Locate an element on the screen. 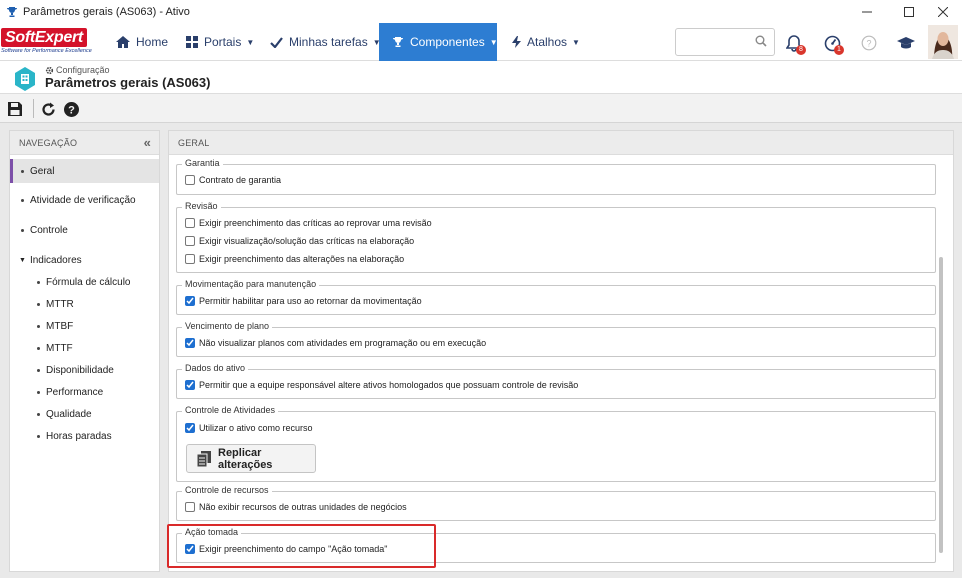 Image resolution: width=962 pixels, height=578 pixels. avatar is located at coordinates (943, 42).